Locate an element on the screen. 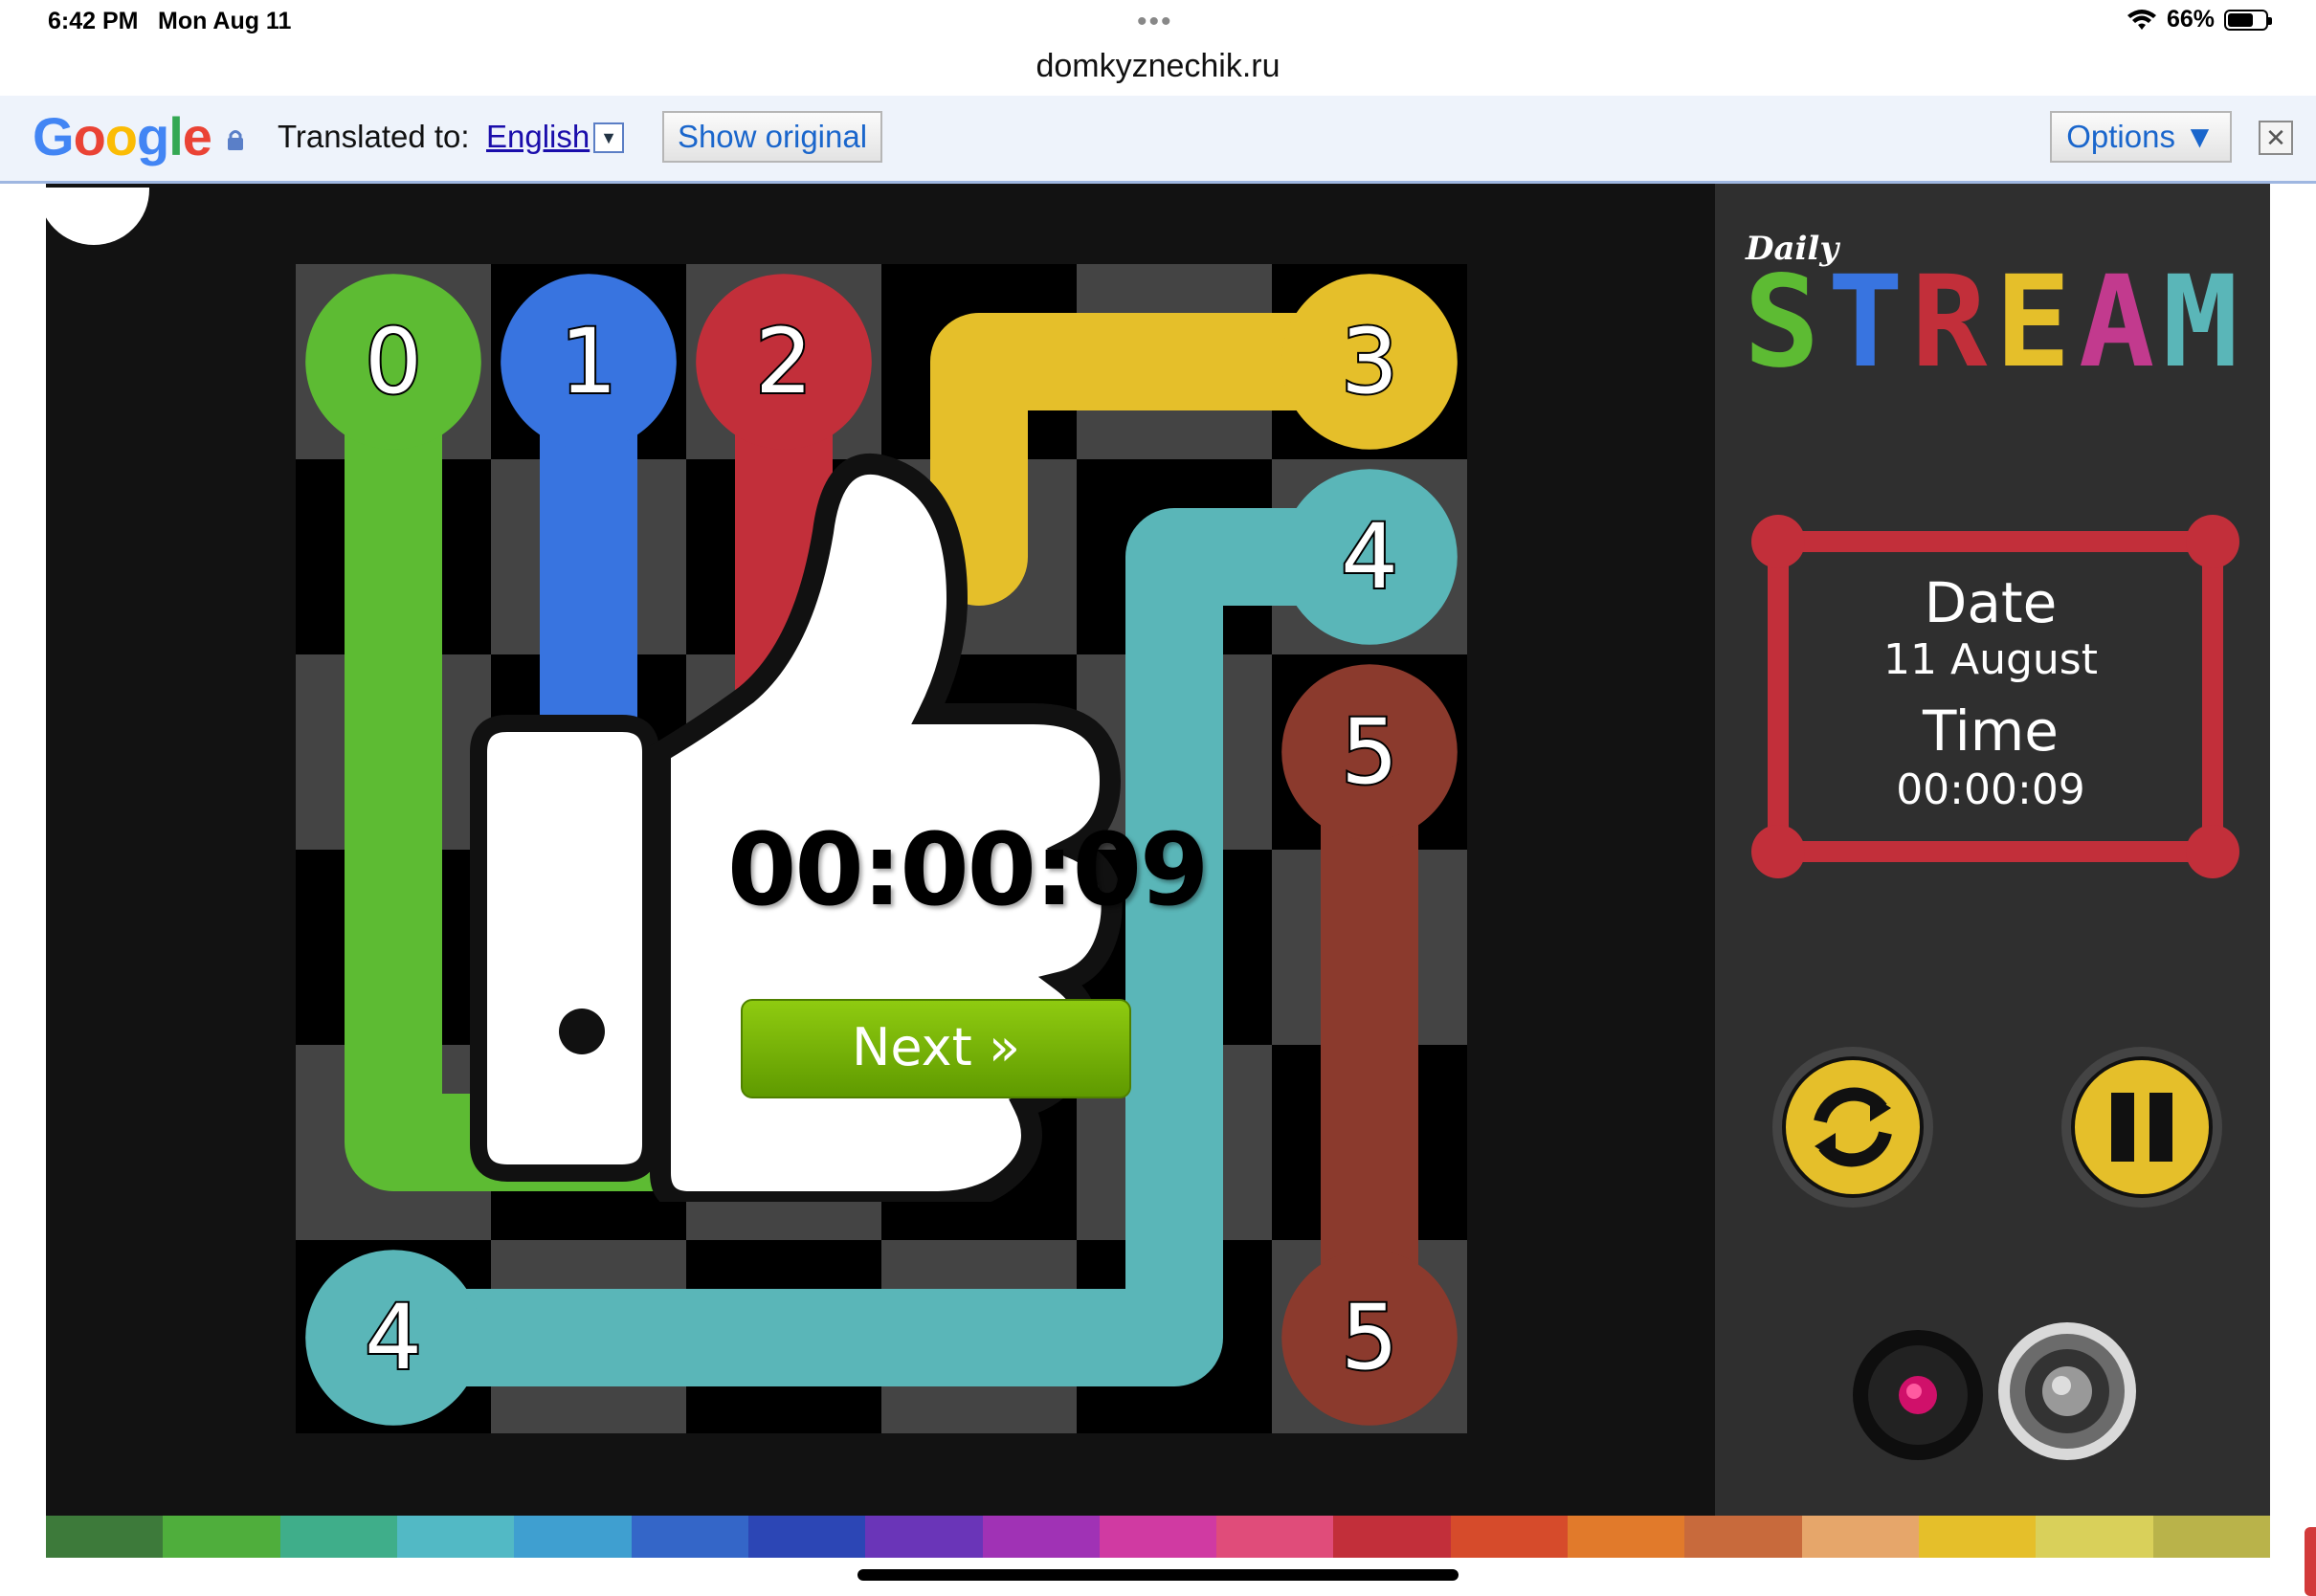 The image size is (2316, 1596). status-date: Mon Aug 11 is located at coordinates (225, 21).